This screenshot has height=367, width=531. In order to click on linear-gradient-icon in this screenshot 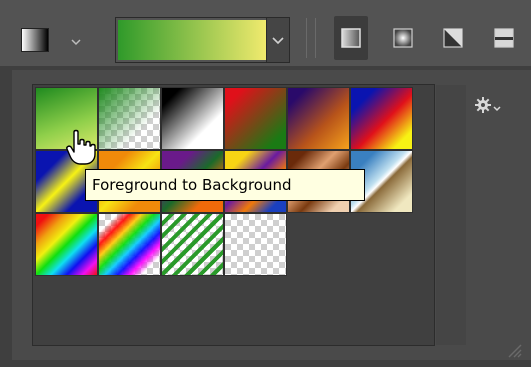, I will do `click(351, 38)`.